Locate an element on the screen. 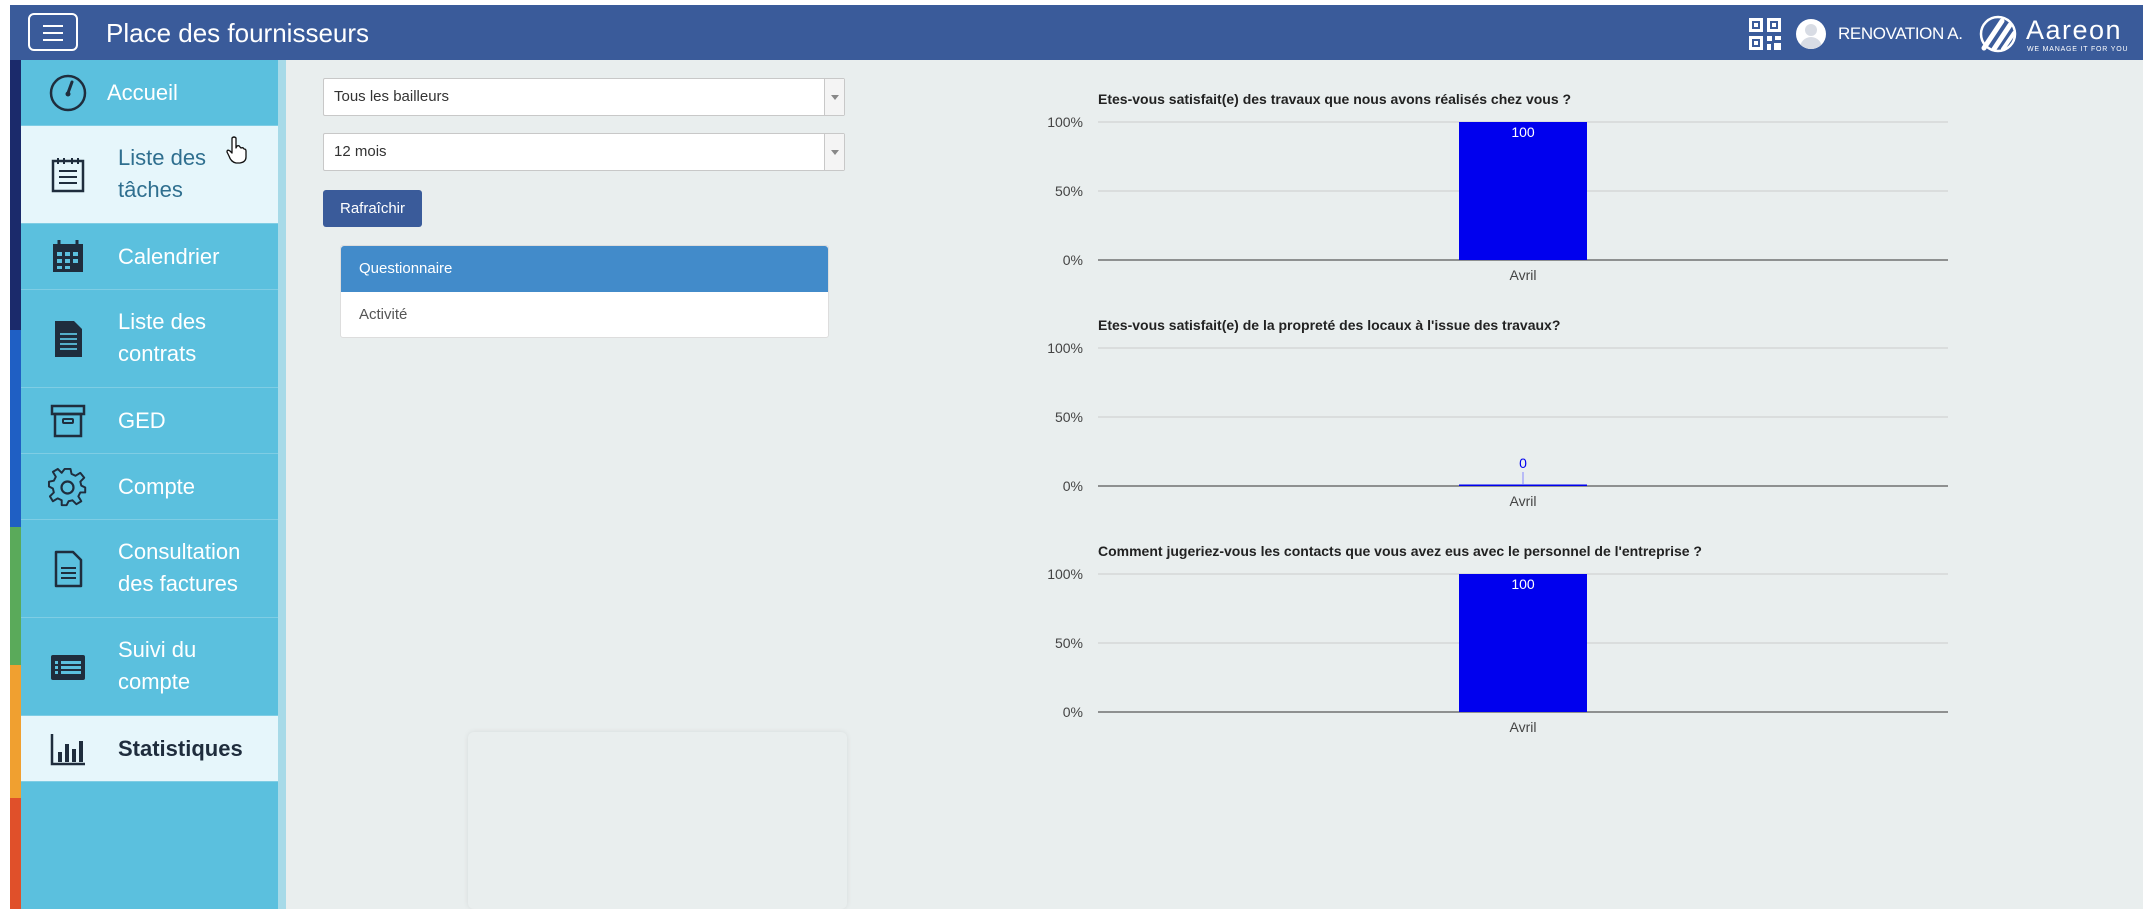 The image size is (2143, 909). sidebar-item-ged: GED is located at coordinates (149, 421).